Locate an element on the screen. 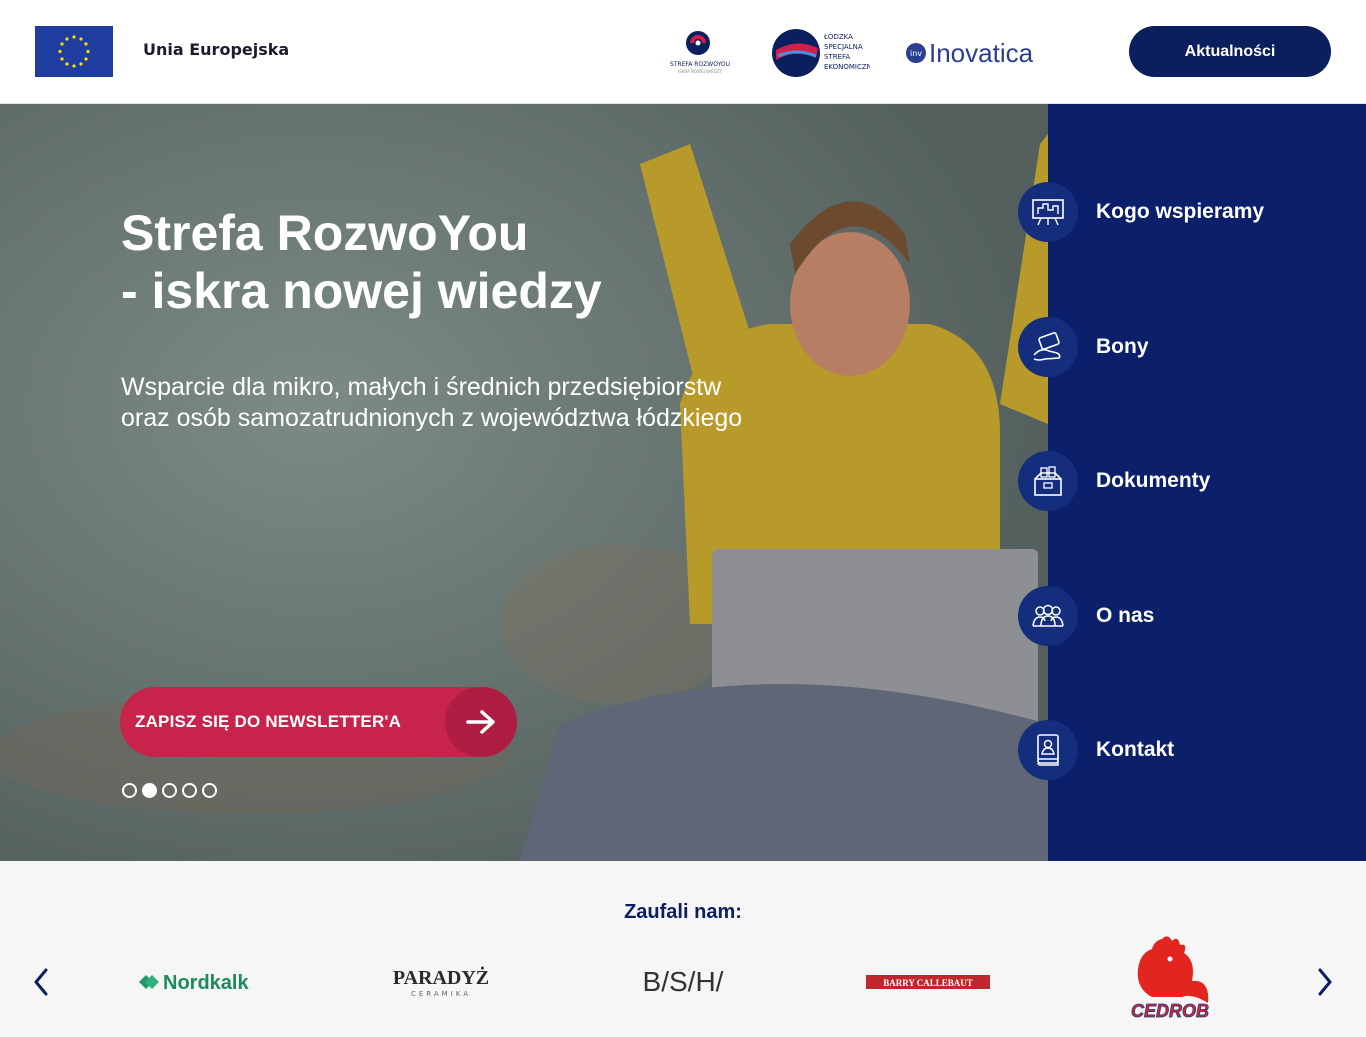  chevron-right-icon is located at coordinates (1325, 982).